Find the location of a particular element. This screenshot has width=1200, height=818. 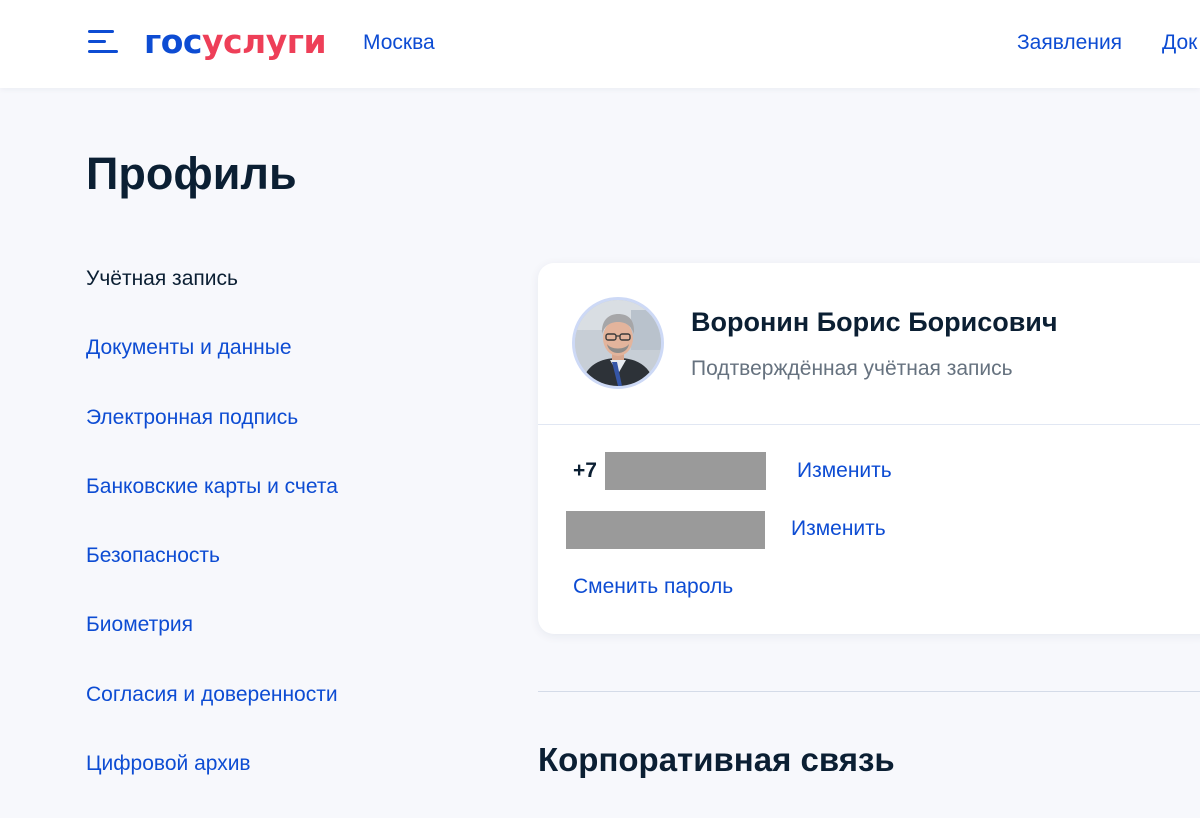

sidebar-item-electronic-signature: Электронная подпись is located at coordinates (212, 437).